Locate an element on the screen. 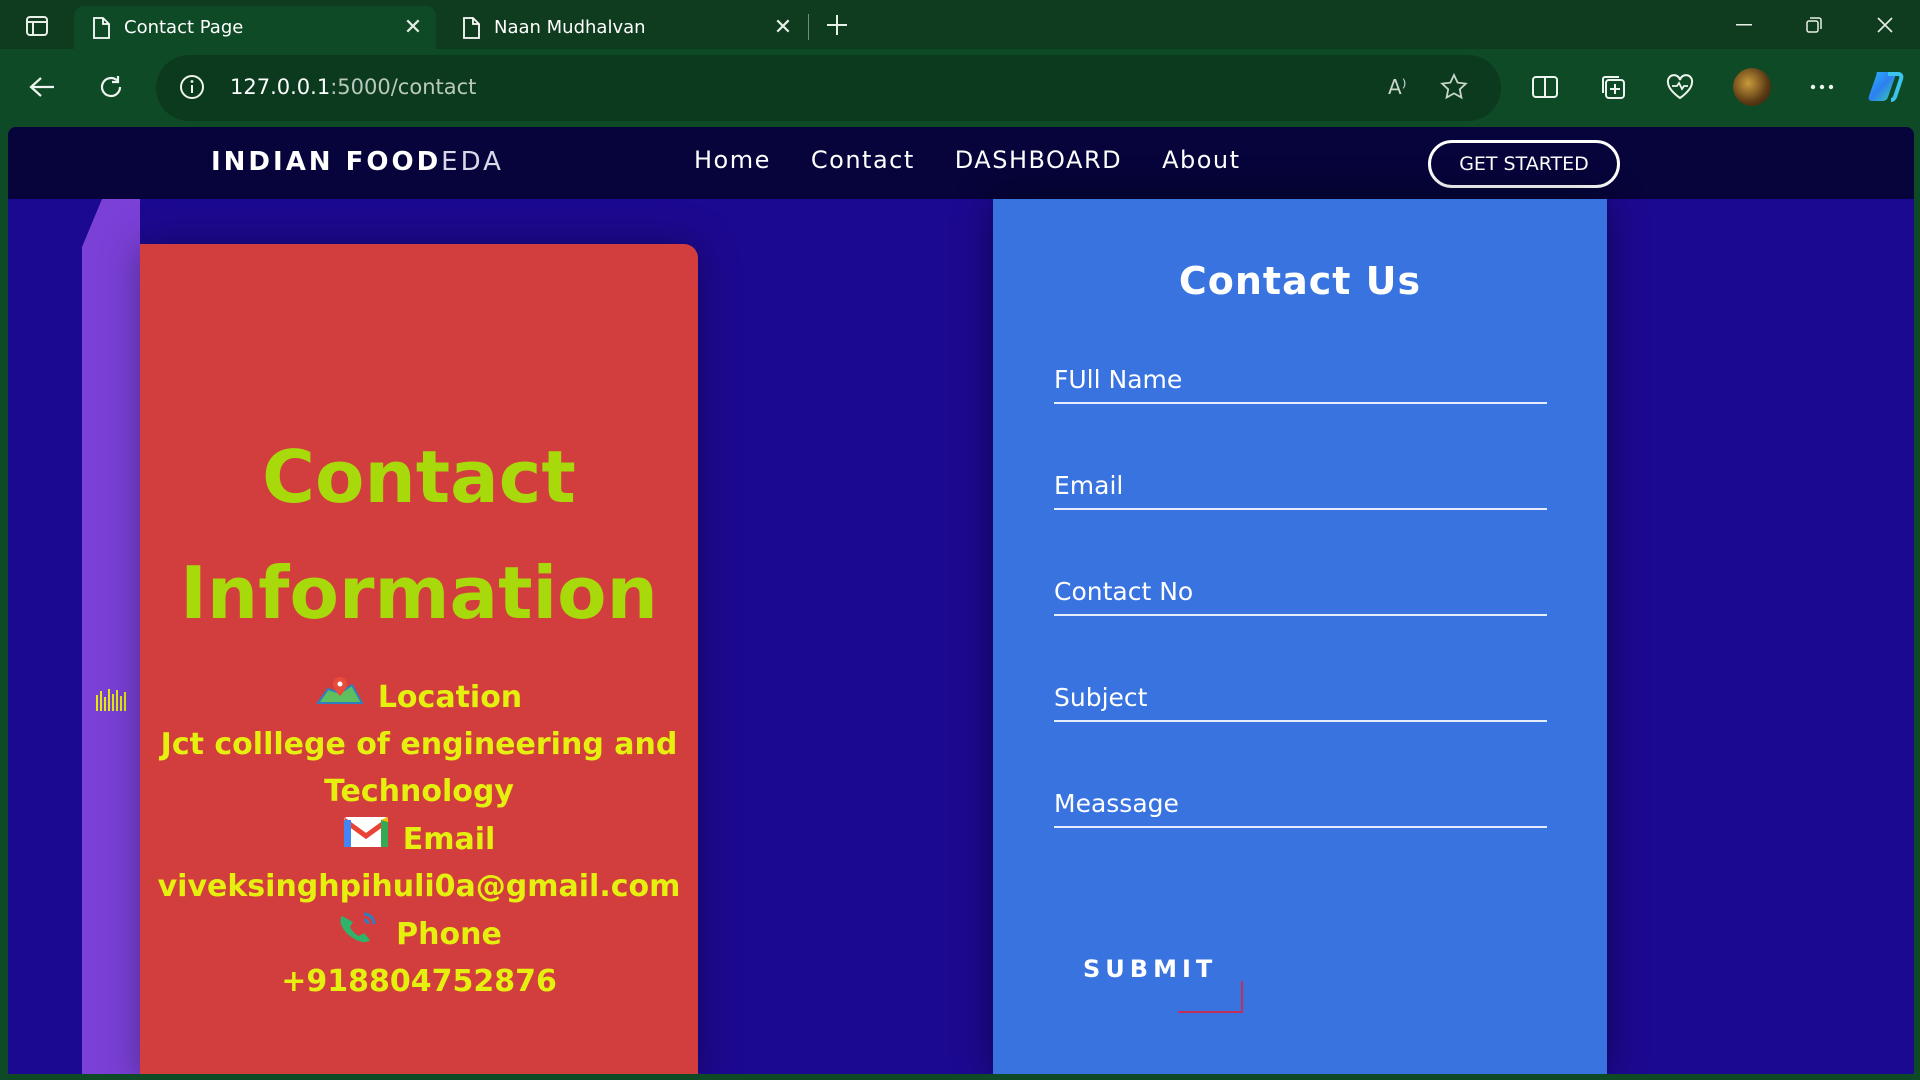  tab-title: Contact Page is located at coordinates (184, 27).